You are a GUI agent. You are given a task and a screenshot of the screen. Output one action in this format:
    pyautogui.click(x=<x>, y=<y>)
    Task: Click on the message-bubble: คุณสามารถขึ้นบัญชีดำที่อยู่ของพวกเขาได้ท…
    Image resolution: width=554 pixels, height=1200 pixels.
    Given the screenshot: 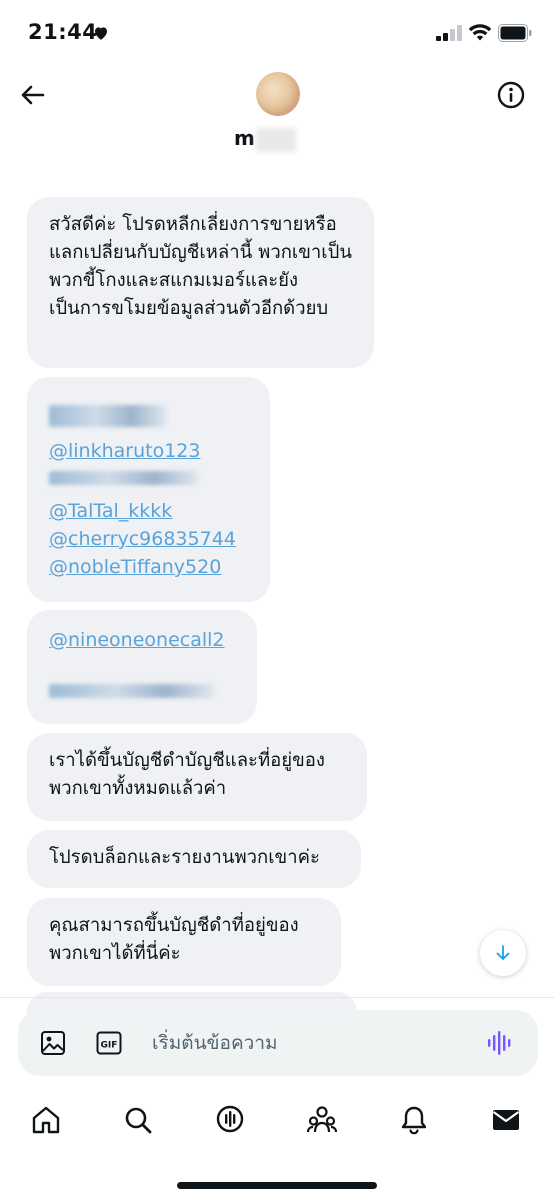 What is the action you would take?
    pyautogui.click(x=184, y=942)
    